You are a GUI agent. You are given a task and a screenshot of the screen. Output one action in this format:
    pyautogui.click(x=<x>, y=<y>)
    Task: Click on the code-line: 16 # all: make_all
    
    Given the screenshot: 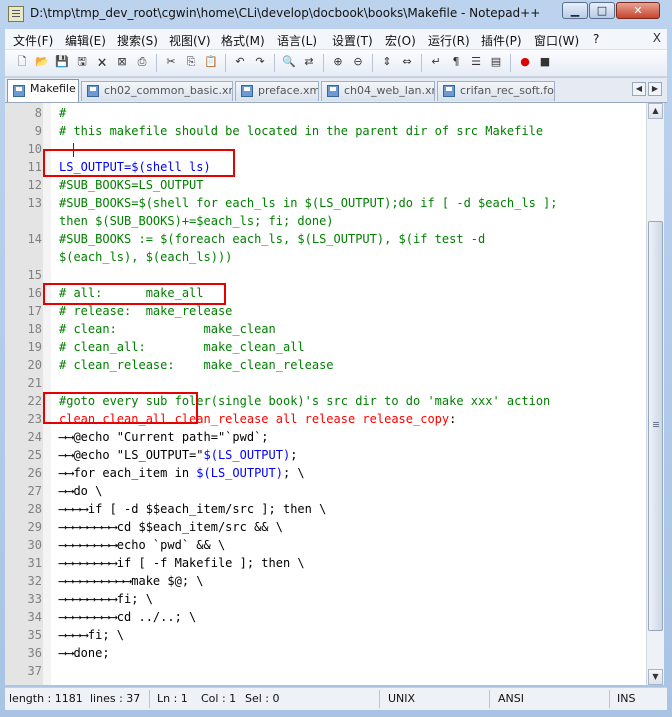 What is the action you would take?
    pyautogui.click(x=325, y=293)
    